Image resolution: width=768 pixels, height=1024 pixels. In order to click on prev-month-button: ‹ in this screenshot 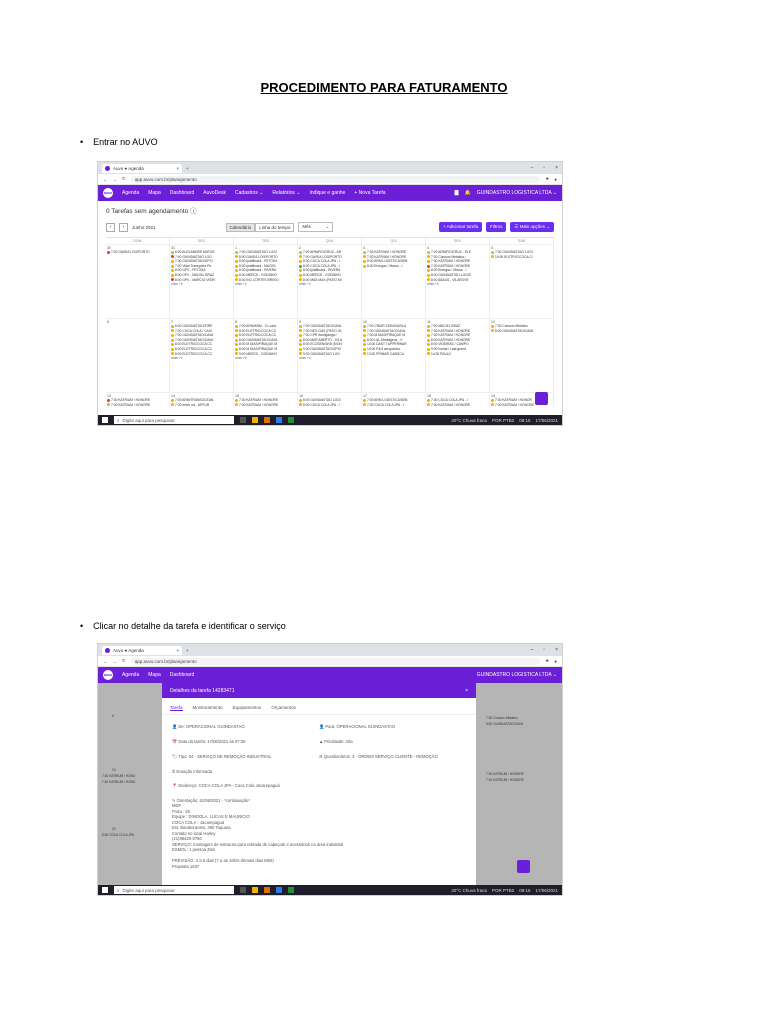, I will do `click(110, 227)`.